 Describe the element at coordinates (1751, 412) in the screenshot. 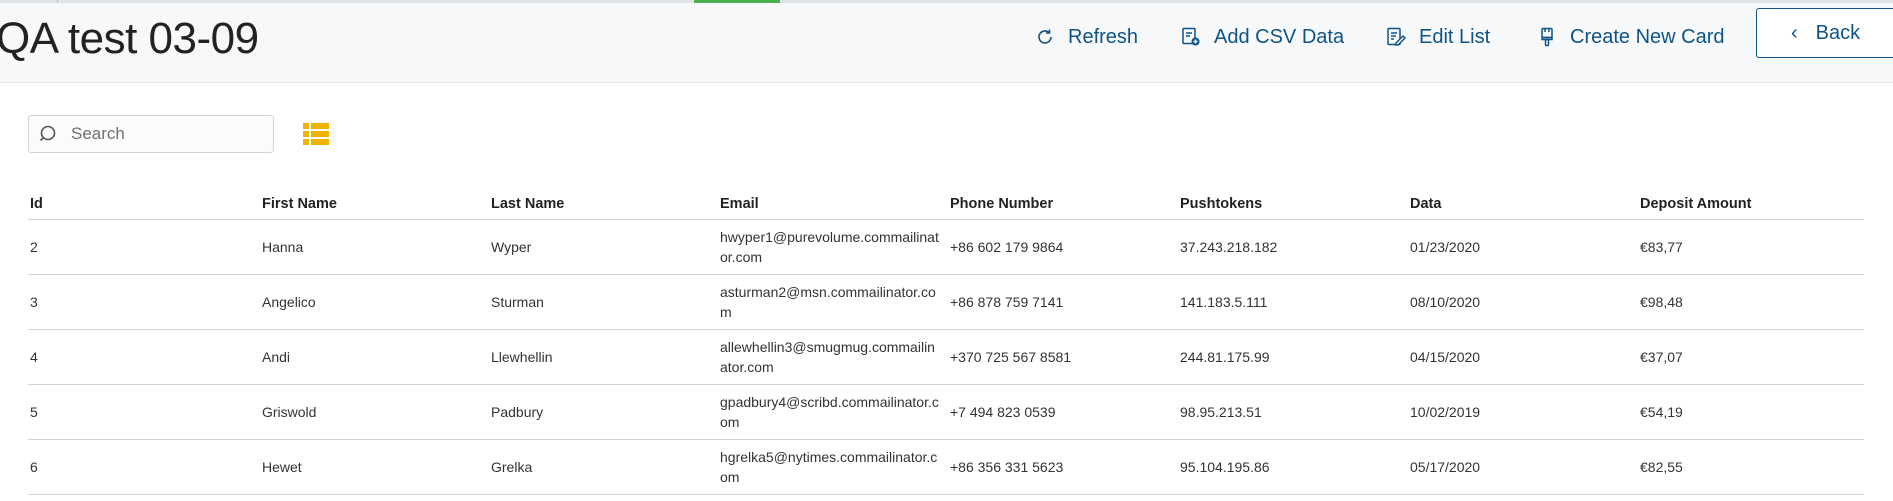

I see `cell-deposit-amount: €54,19` at that location.